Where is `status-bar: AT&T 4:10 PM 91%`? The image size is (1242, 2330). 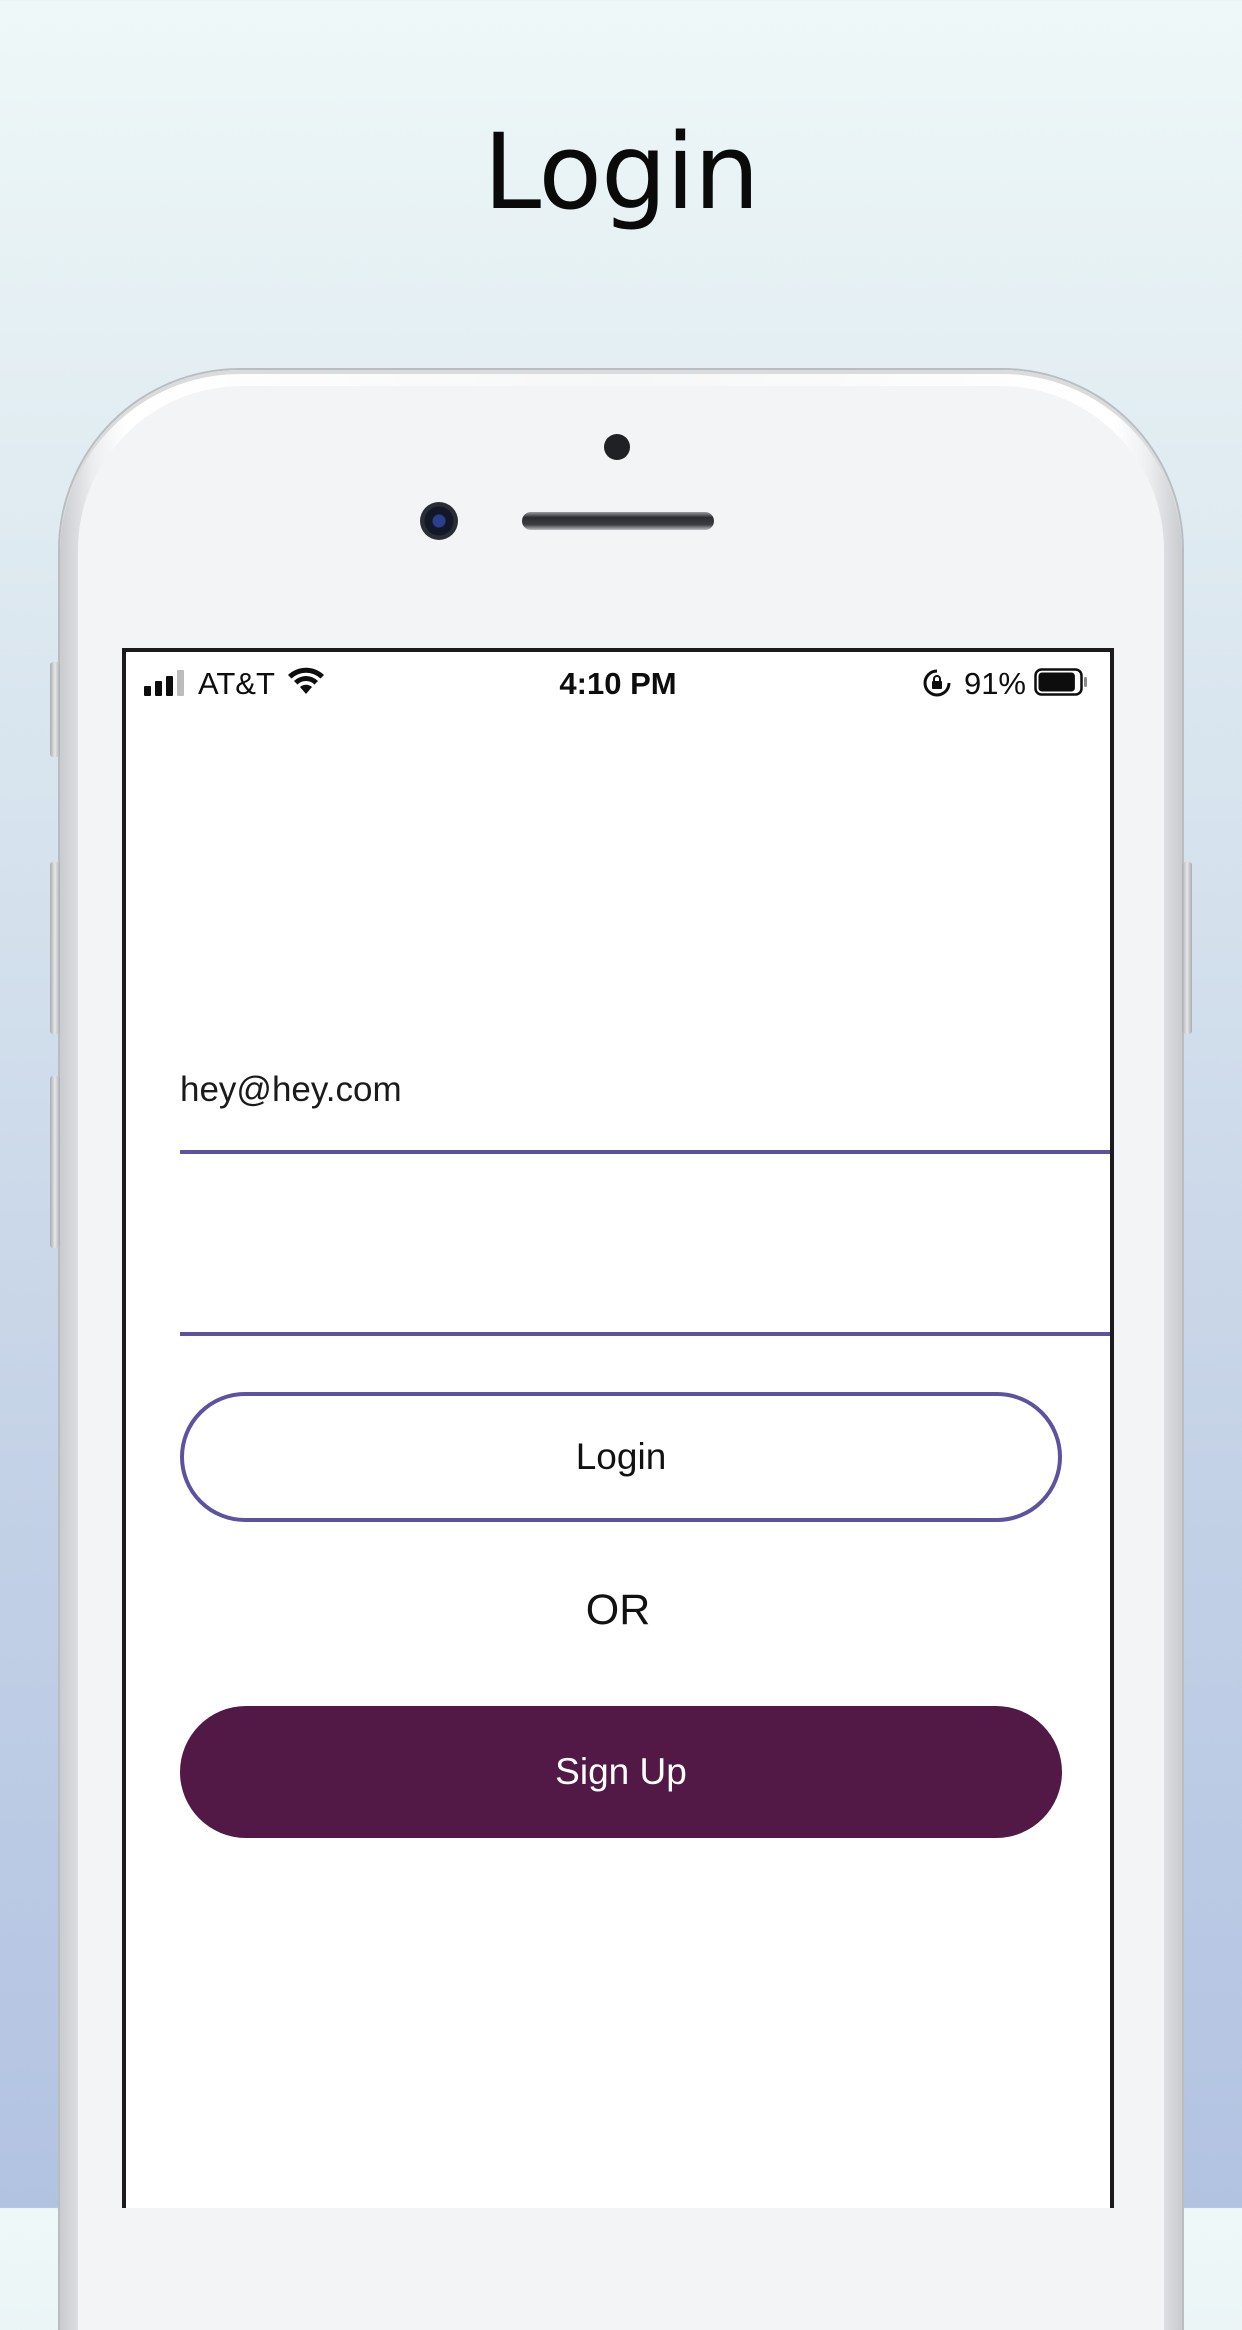 status-bar: AT&T 4:10 PM 91% is located at coordinates (618, 682).